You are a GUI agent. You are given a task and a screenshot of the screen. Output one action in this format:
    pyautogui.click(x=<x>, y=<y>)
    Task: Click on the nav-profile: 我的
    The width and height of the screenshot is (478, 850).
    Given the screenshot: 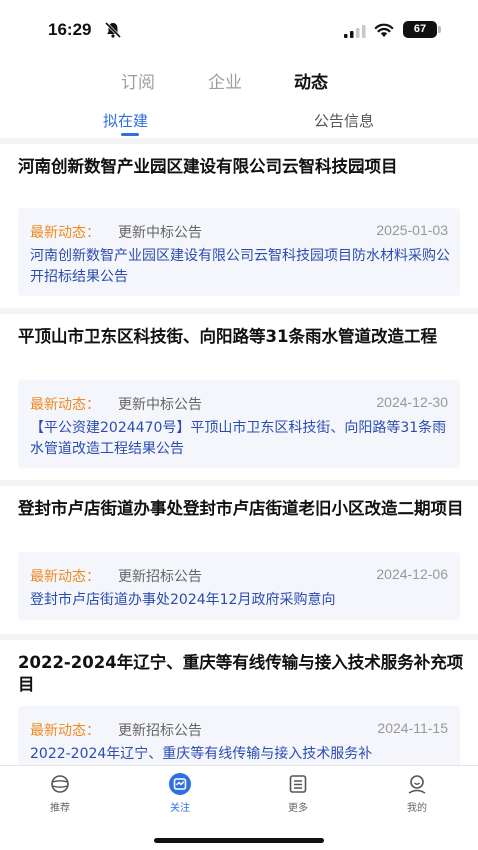 What is the action you would take?
    pyautogui.click(x=417, y=793)
    